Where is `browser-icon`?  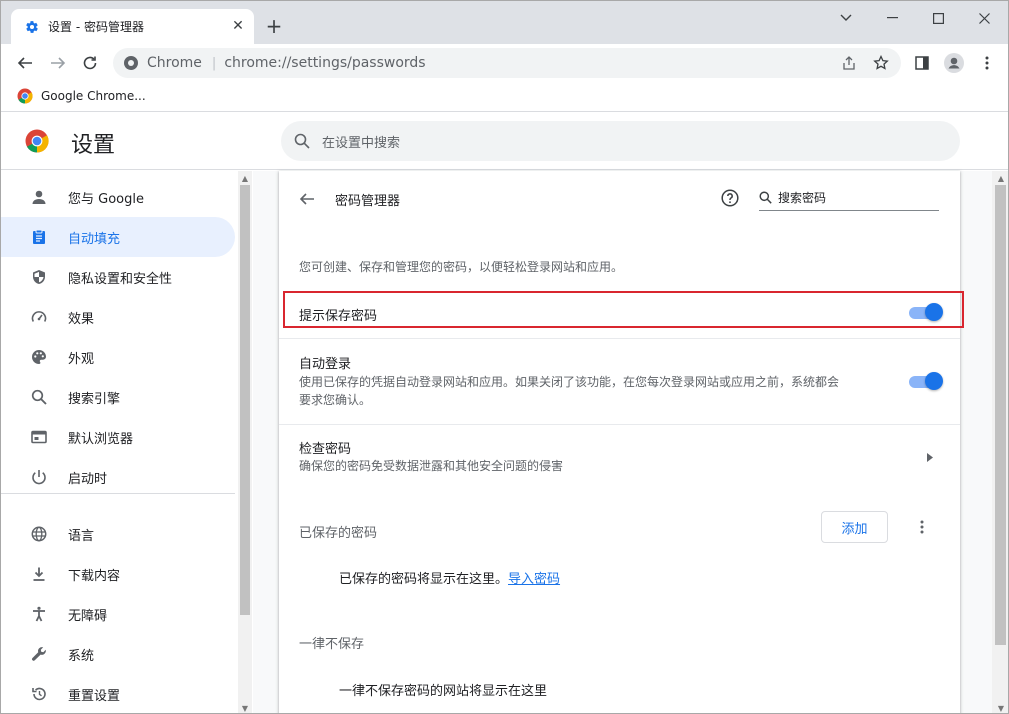 browser-icon is located at coordinates (39, 437).